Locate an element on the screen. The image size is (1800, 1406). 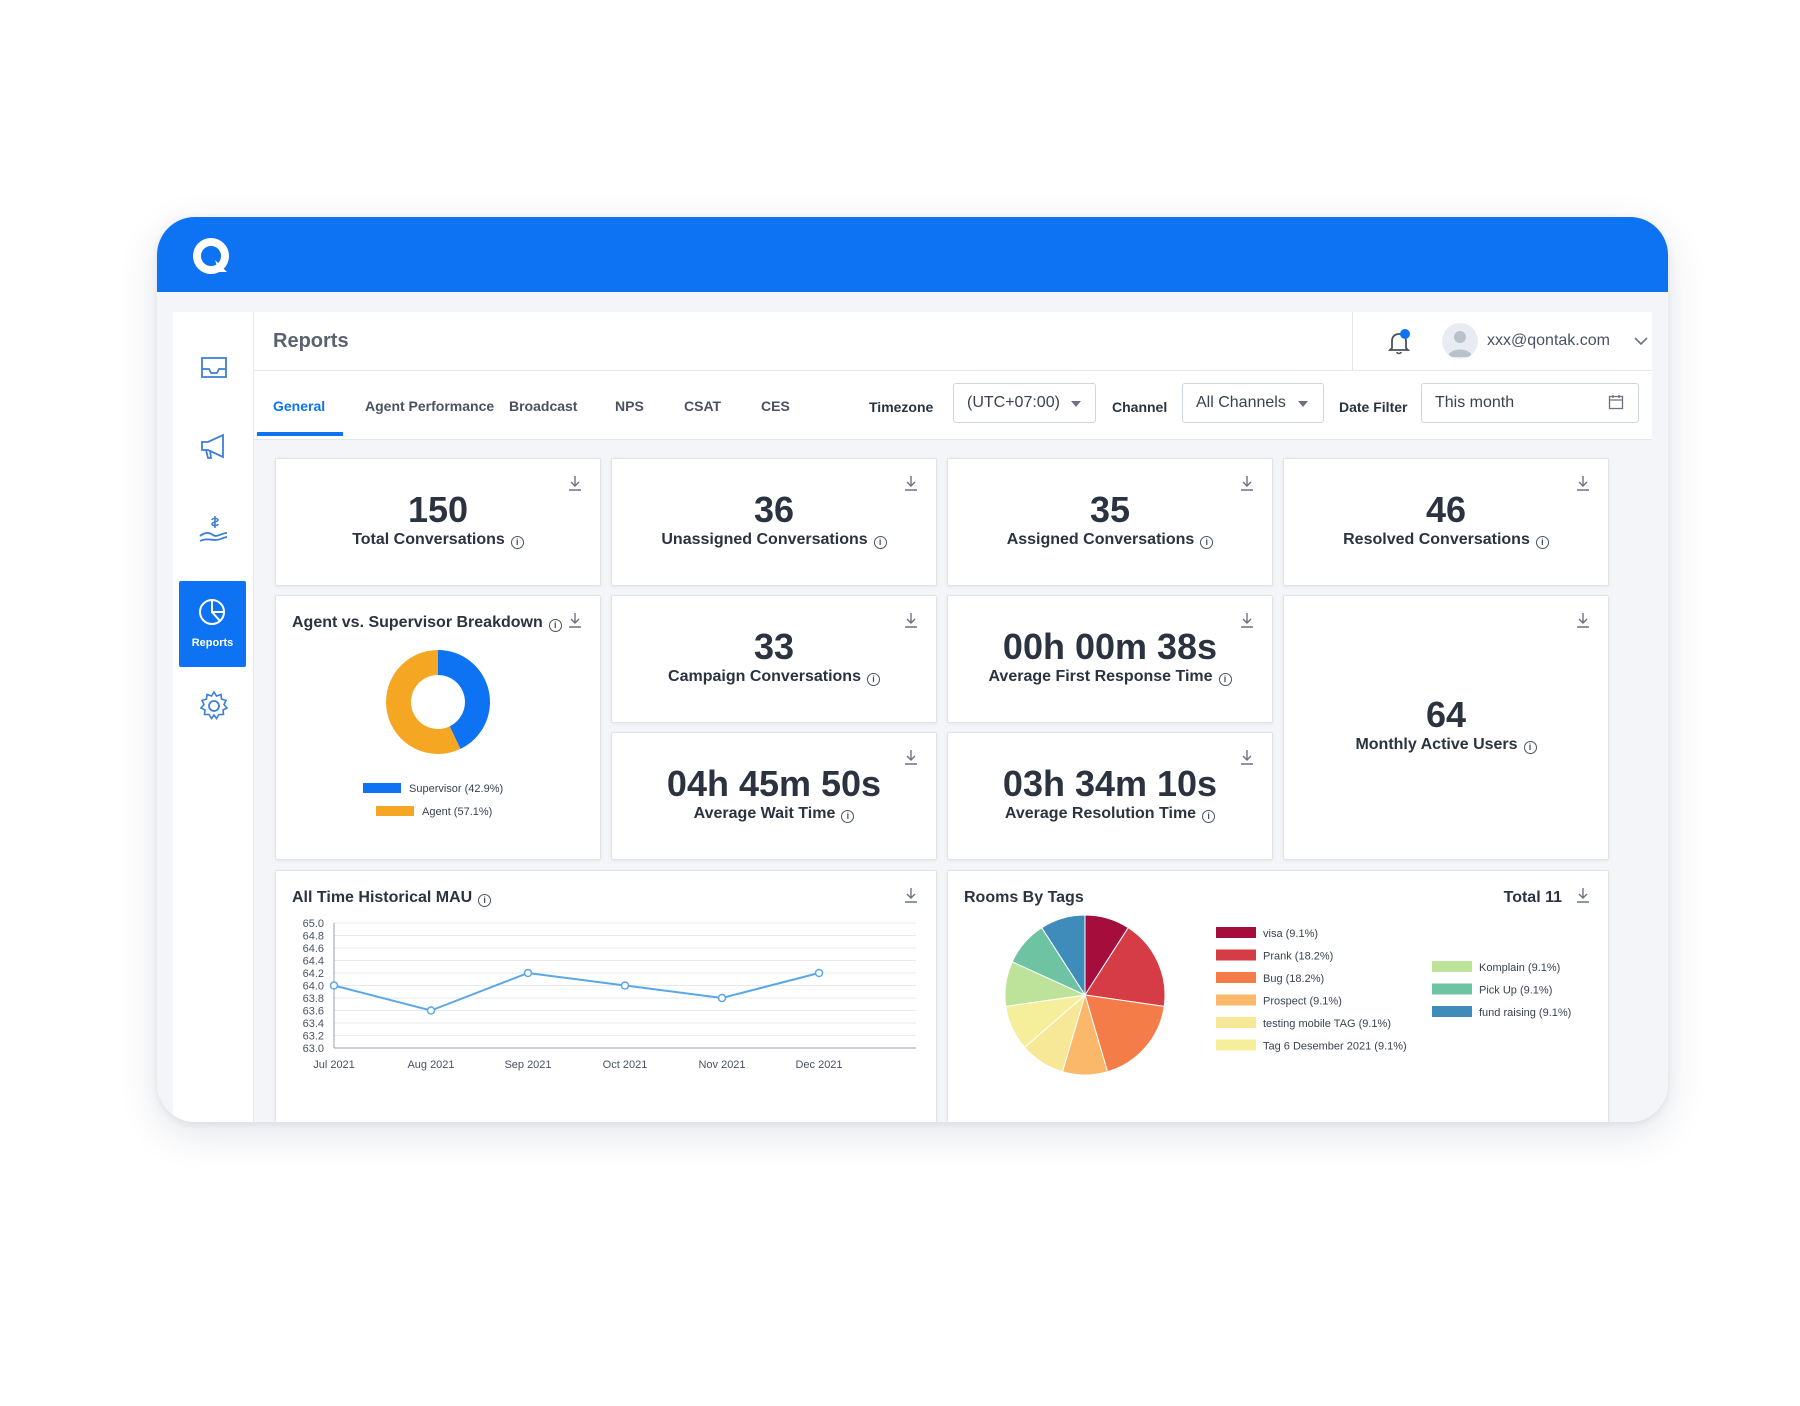
stat-label-text: Campaign Conversations is located at coordinates (764, 676).